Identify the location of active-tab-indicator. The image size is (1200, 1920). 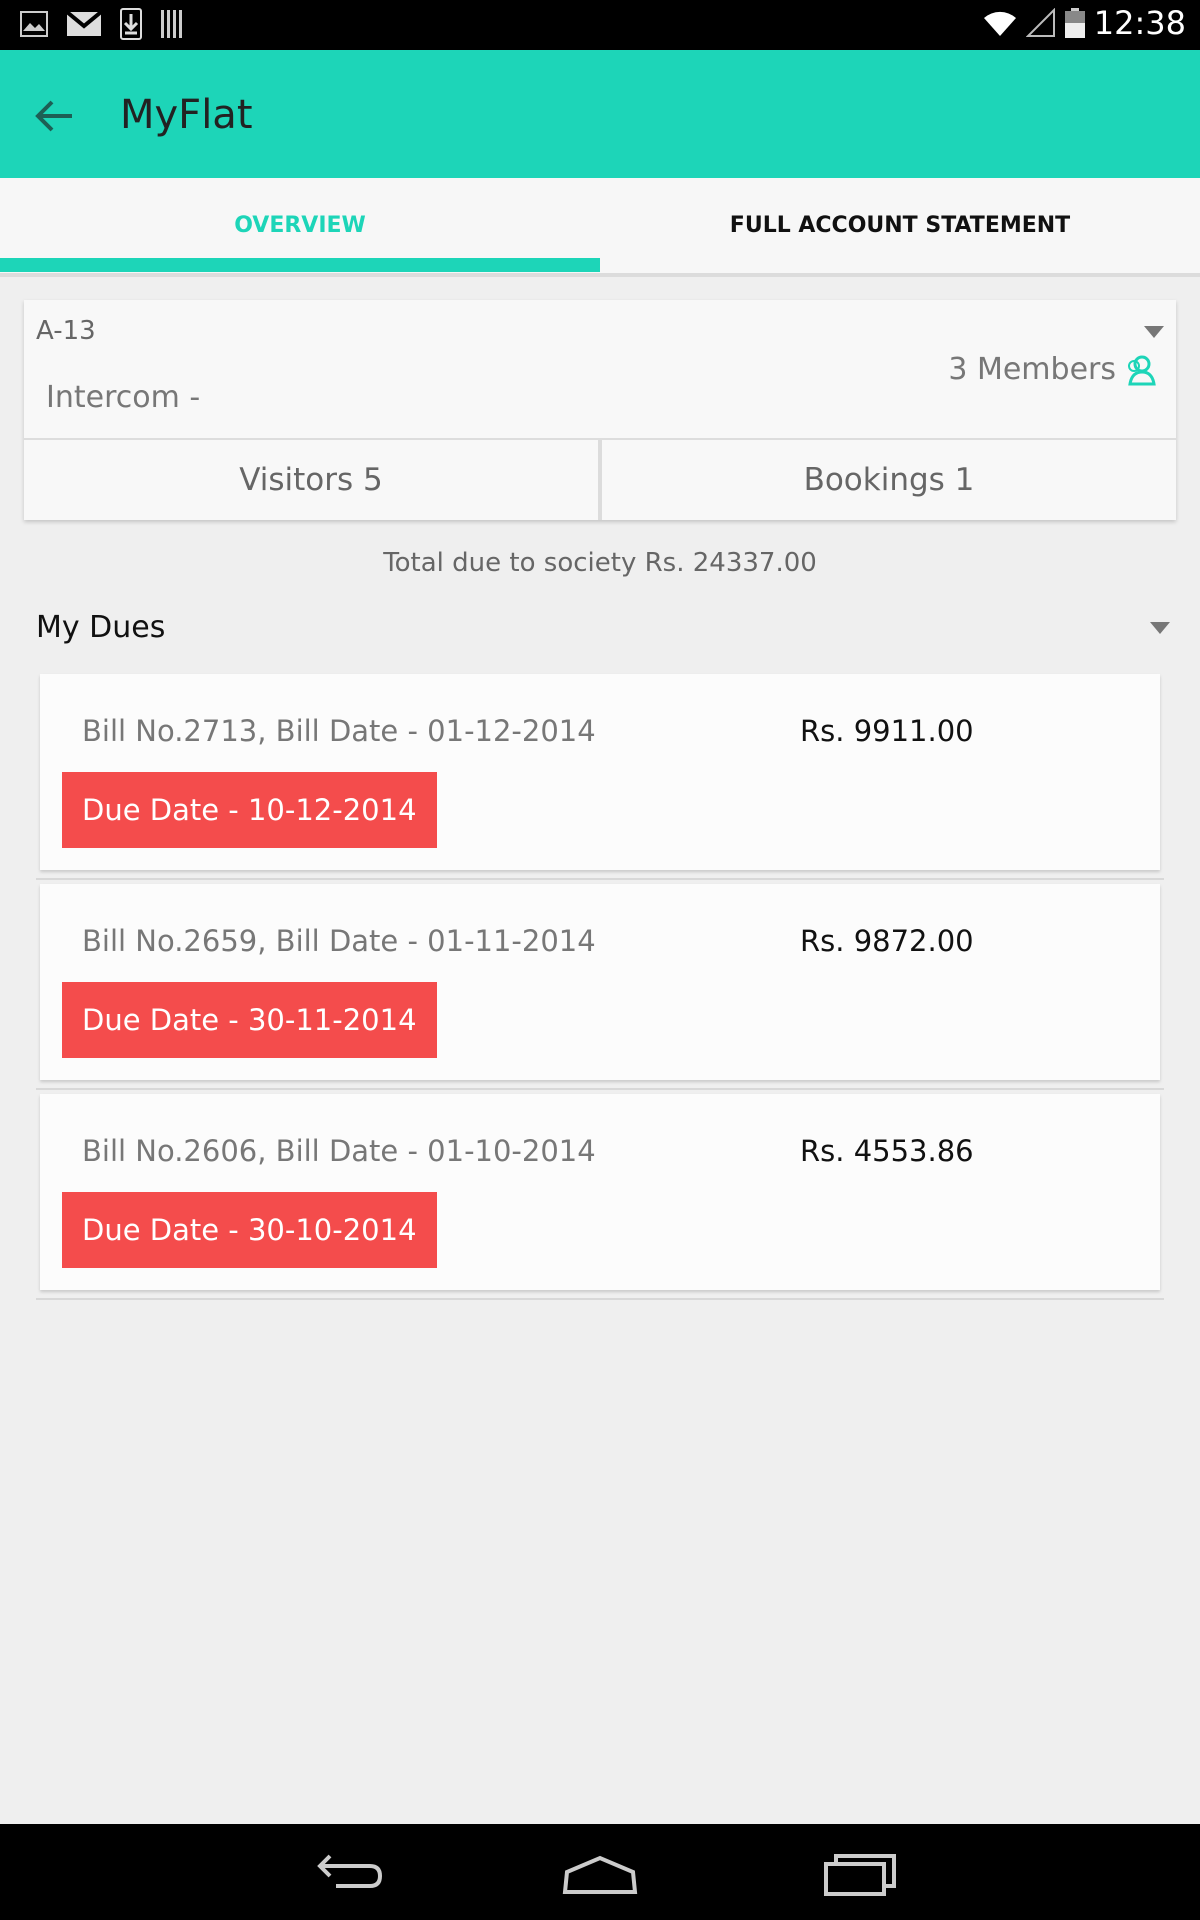
(300, 265).